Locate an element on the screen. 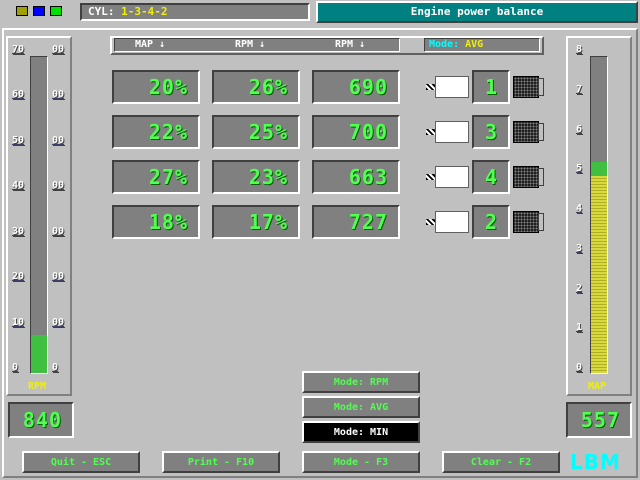 The height and width of the screenshot is (480, 640). header-rpm: RPM ↓ is located at coordinates (350, 44).